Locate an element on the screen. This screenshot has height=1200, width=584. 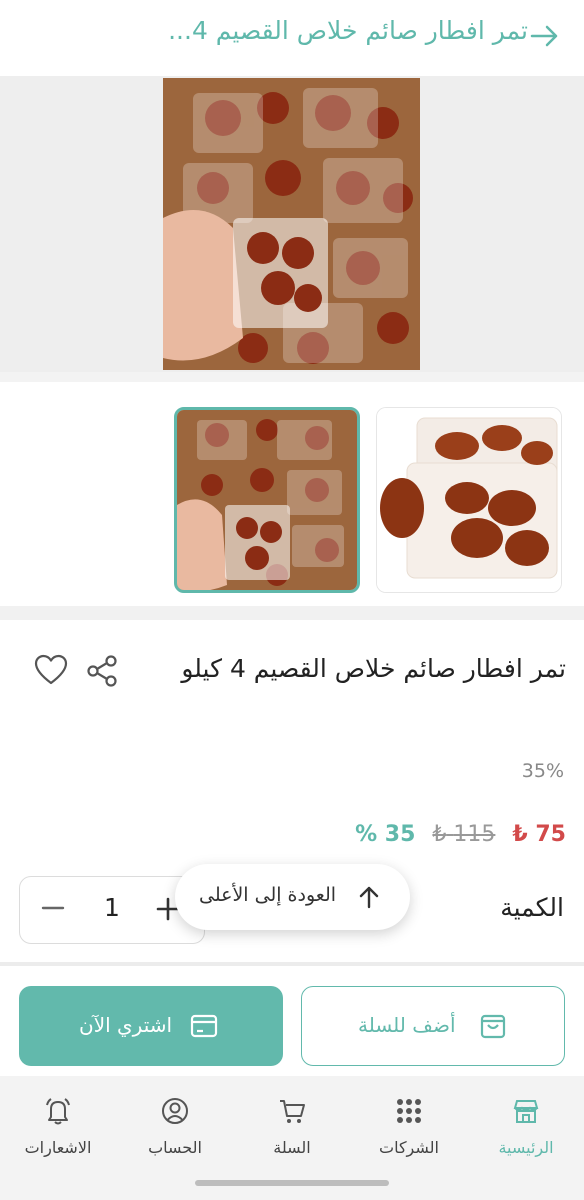
price-row: 75 ₺ 115 ₺ 35 % is located at coordinates (460, 834).